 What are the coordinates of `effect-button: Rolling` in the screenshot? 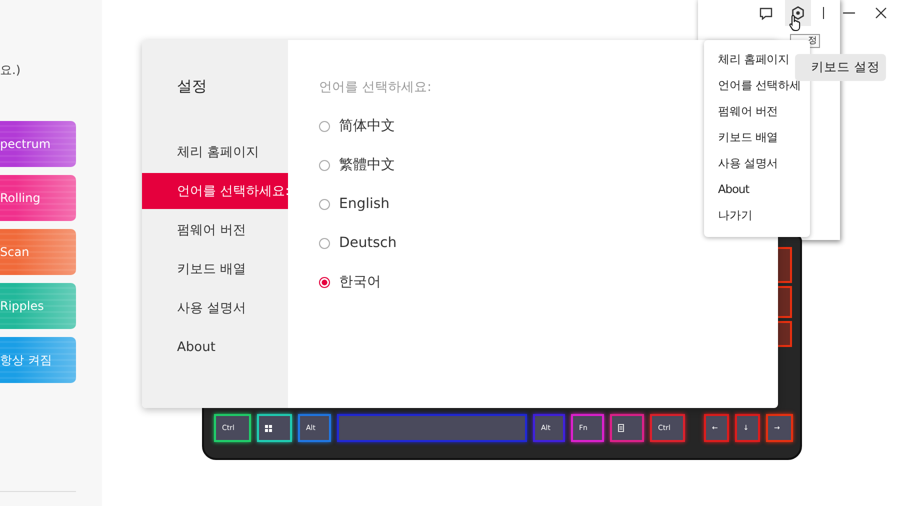 It's located at (38, 198).